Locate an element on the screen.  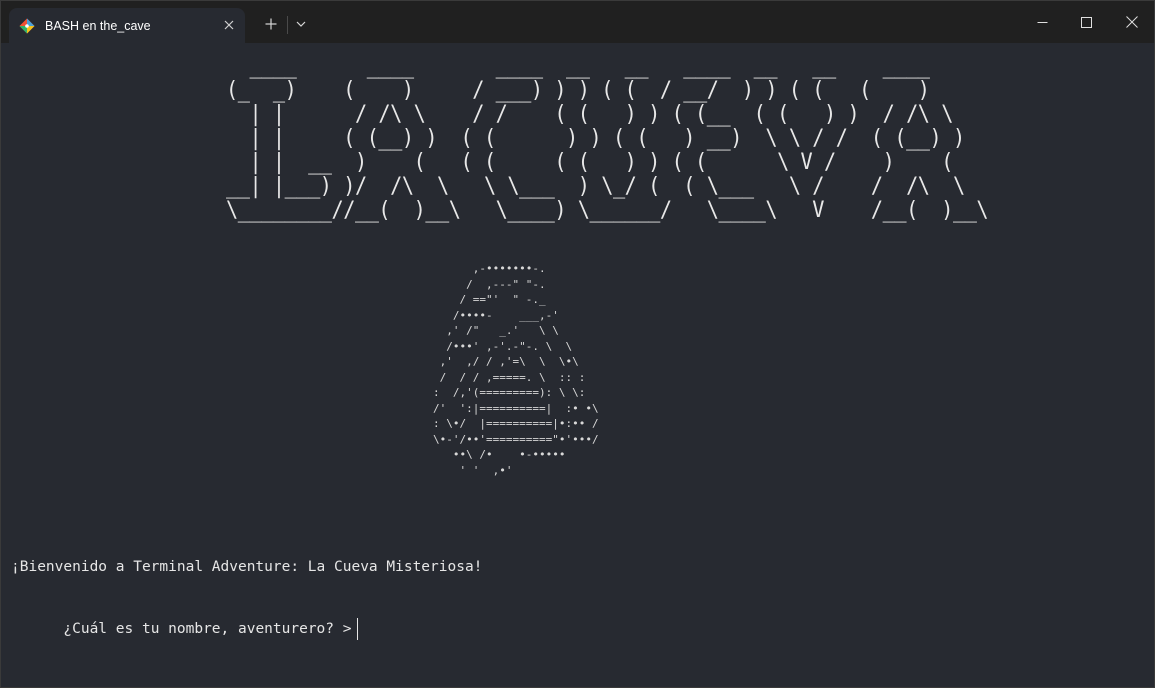
maximize-button is located at coordinates (1086, 22).